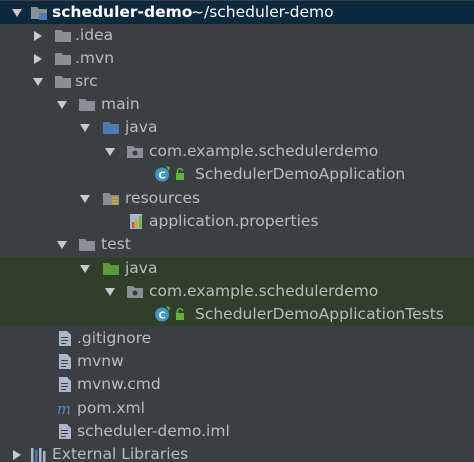 Image resolution: width=474 pixels, height=462 pixels. I want to click on tree-row-src: src, so click(237, 81).